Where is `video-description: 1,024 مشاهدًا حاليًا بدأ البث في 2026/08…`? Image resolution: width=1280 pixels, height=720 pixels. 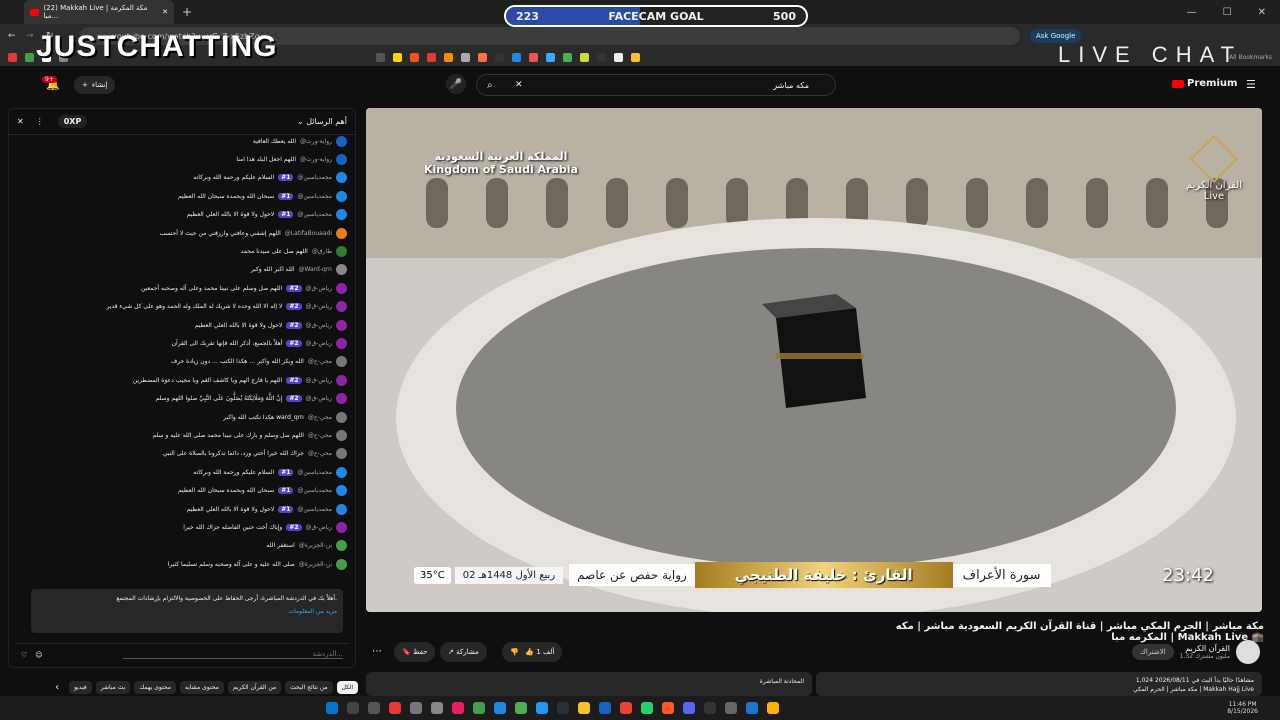
video-description: 1,024 مشاهدًا حاليًا بدأ البث في 2026/08… is located at coordinates (1039, 684).